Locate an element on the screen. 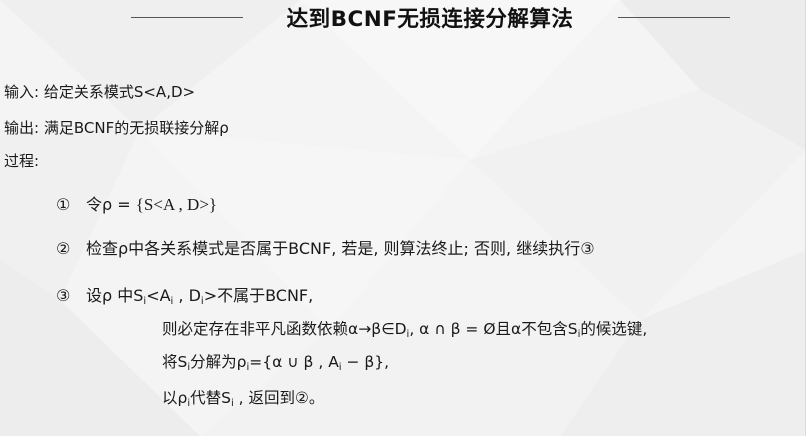 The height and width of the screenshot is (436, 806). output-line: 输出: 满足BCNF的无损联接分解ρ is located at coordinates (116, 127).